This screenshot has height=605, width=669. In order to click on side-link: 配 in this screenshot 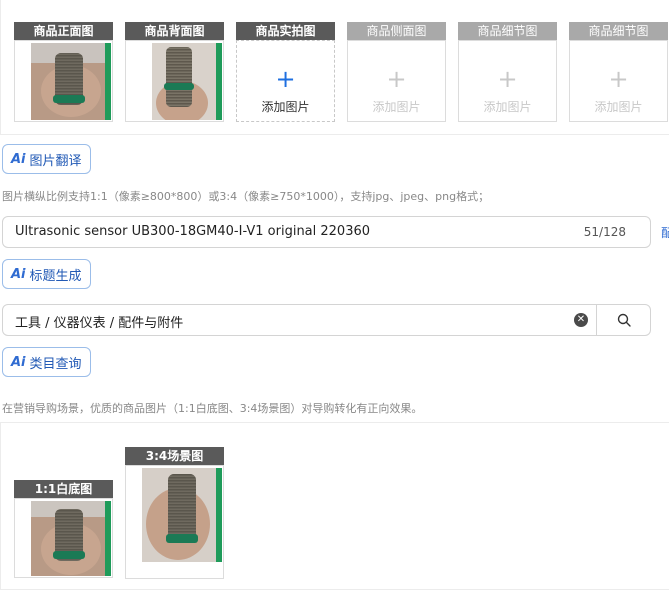, I will do `click(665, 232)`.